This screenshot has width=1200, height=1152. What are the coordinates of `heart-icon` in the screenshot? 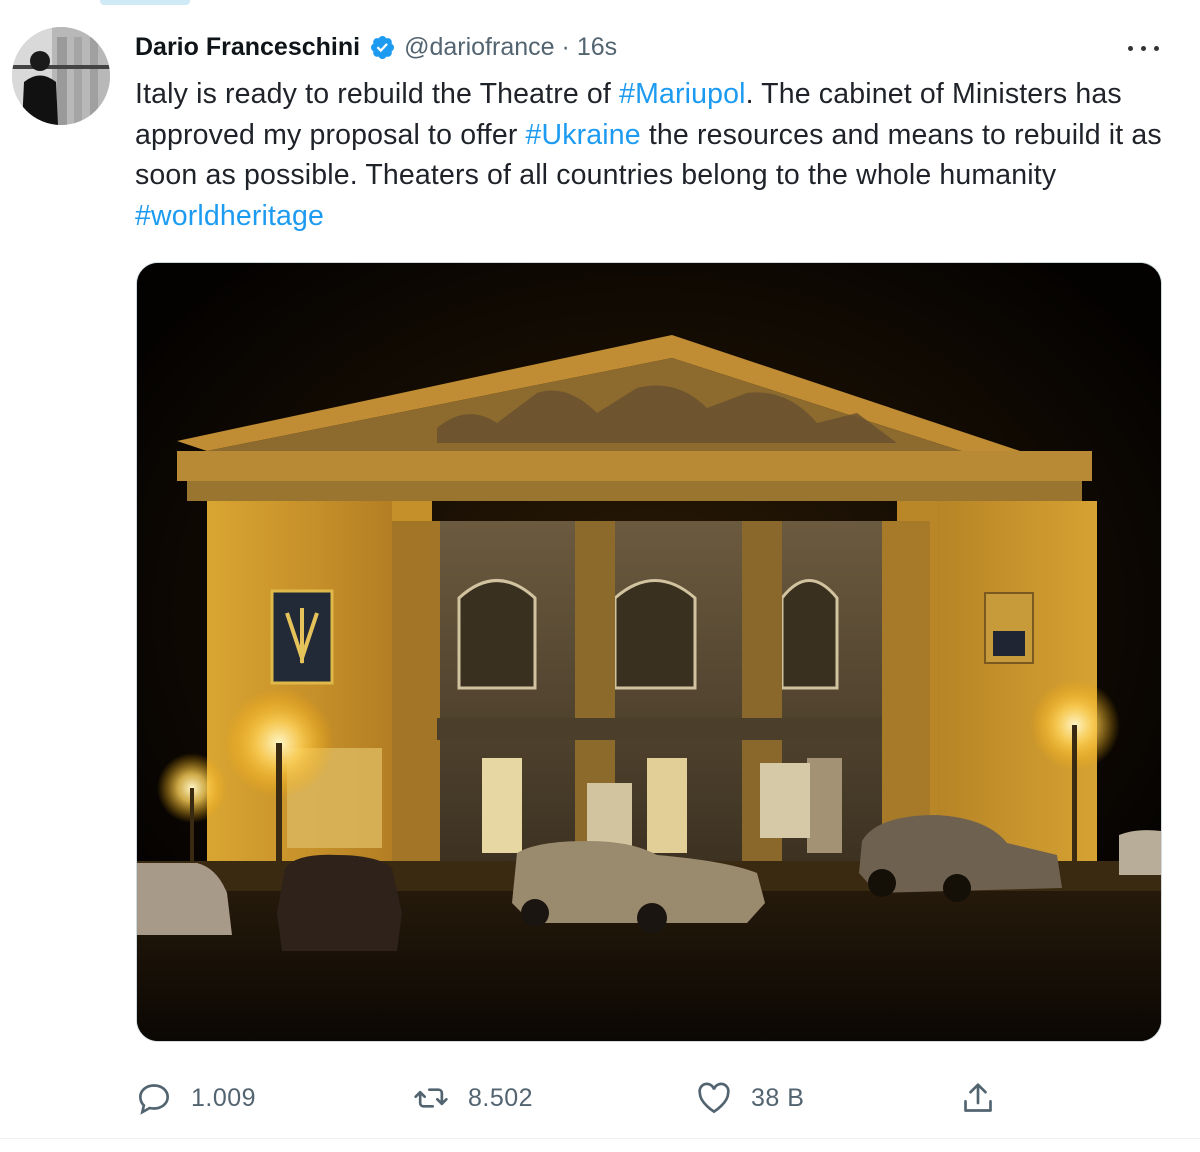 It's located at (714, 1098).